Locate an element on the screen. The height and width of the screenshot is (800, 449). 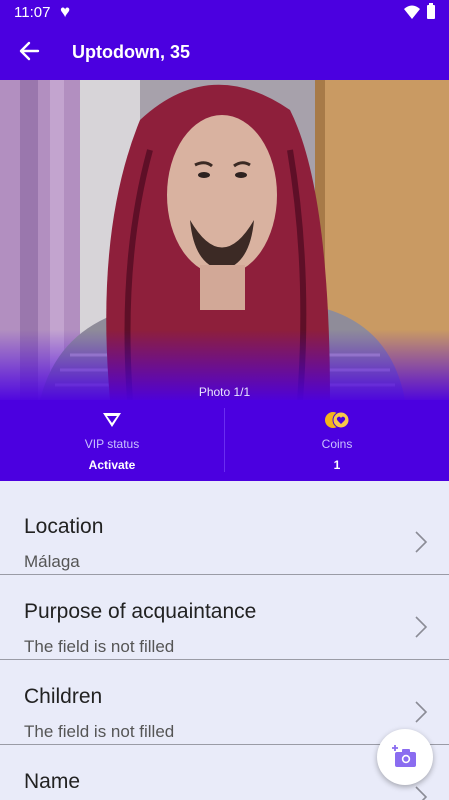
status-time: 11:07 is located at coordinates (32, 12).